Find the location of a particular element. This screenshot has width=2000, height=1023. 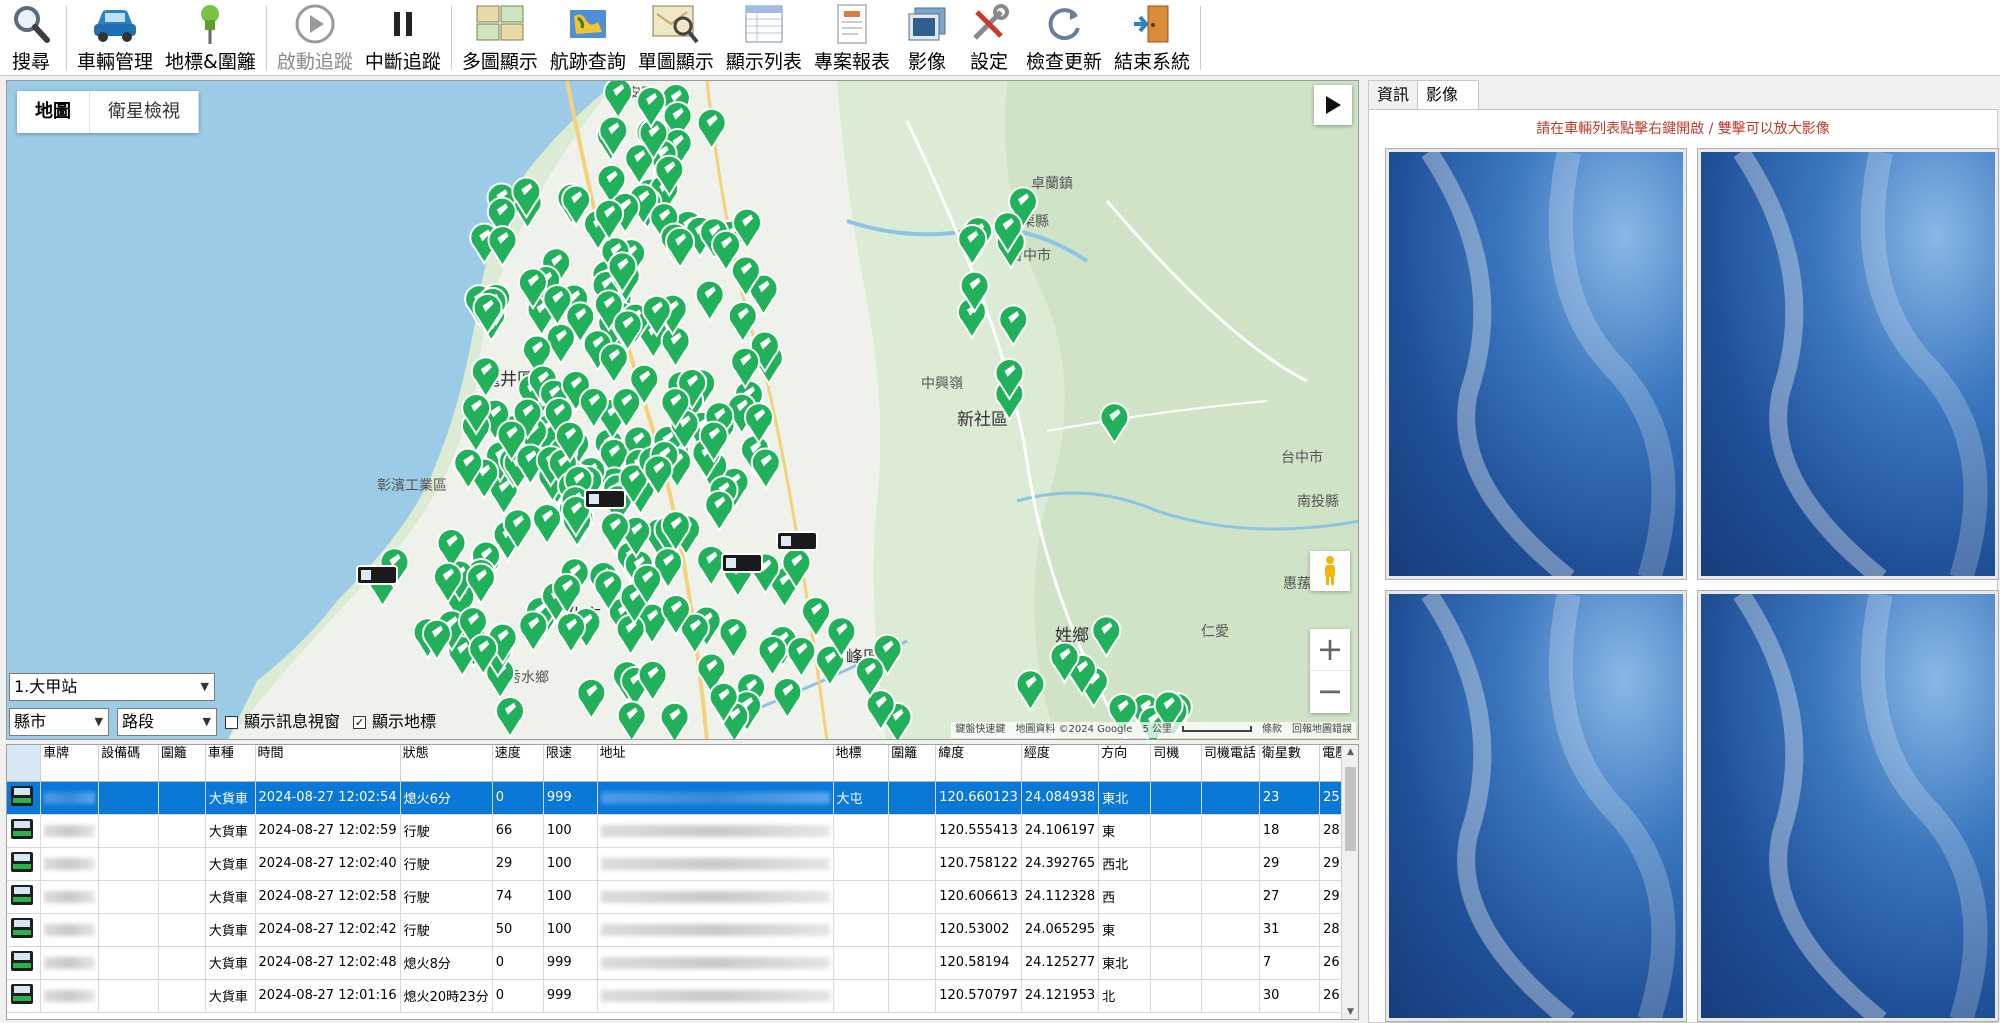

terms-link: 條款 is located at coordinates (1272, 730).